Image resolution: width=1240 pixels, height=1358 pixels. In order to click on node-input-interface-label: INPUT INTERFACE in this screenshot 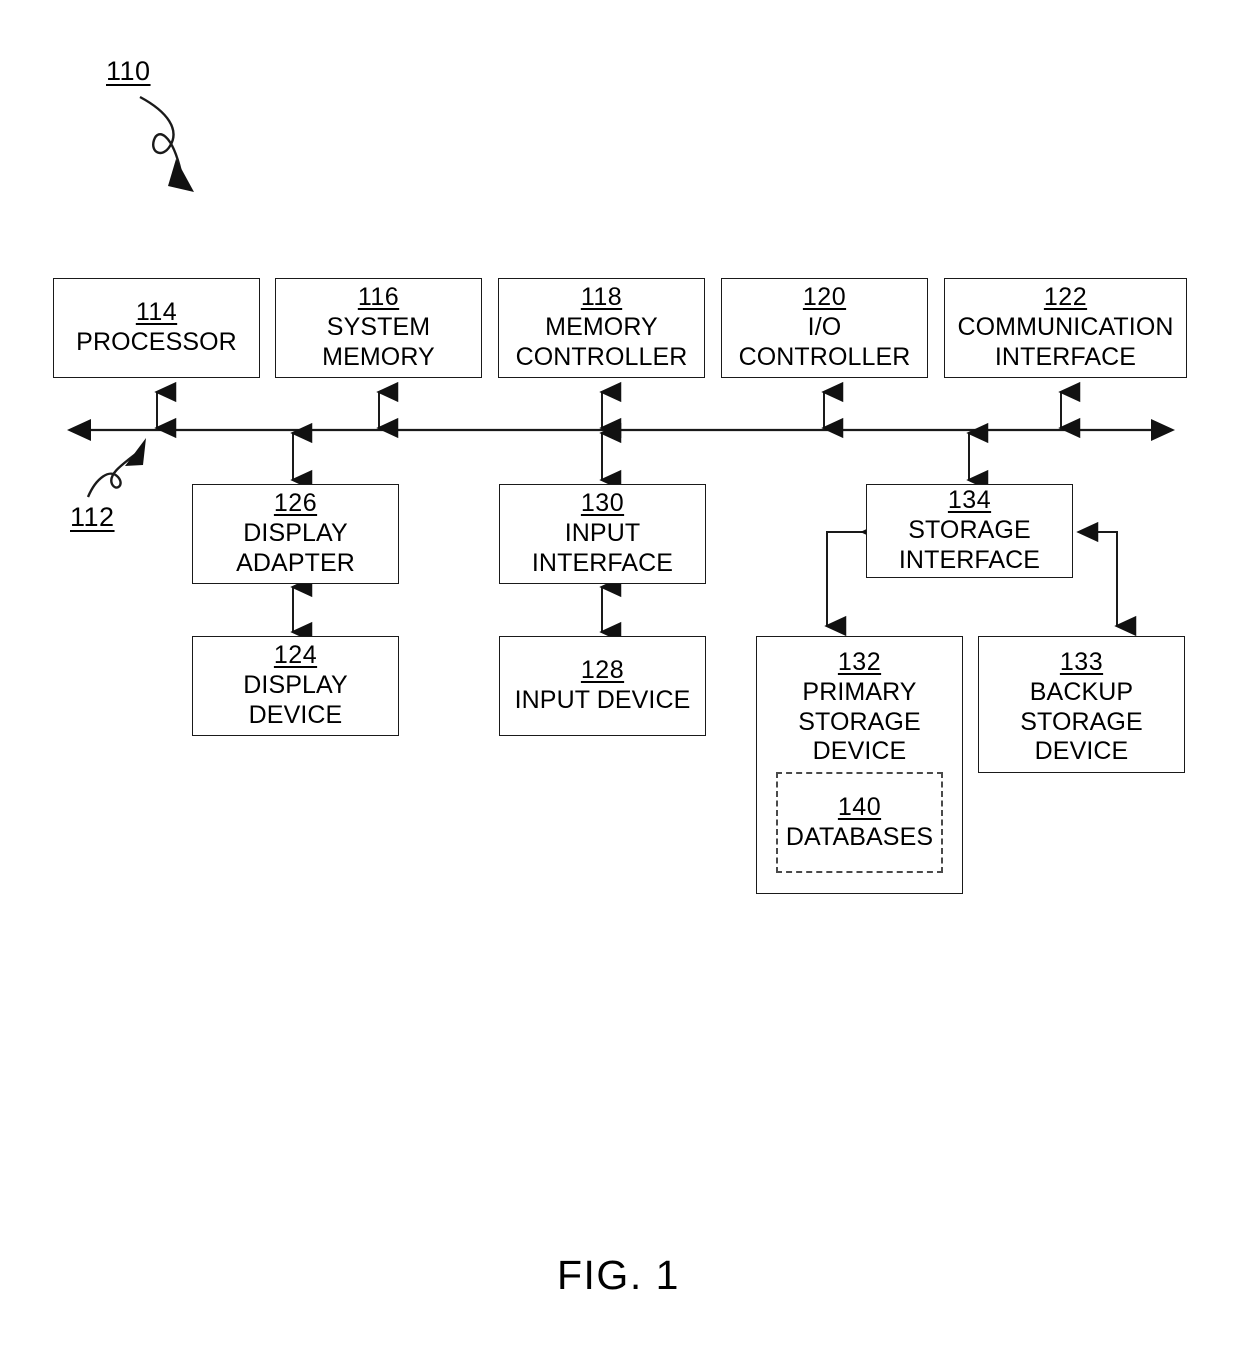, I will do `click(602, 548)`.